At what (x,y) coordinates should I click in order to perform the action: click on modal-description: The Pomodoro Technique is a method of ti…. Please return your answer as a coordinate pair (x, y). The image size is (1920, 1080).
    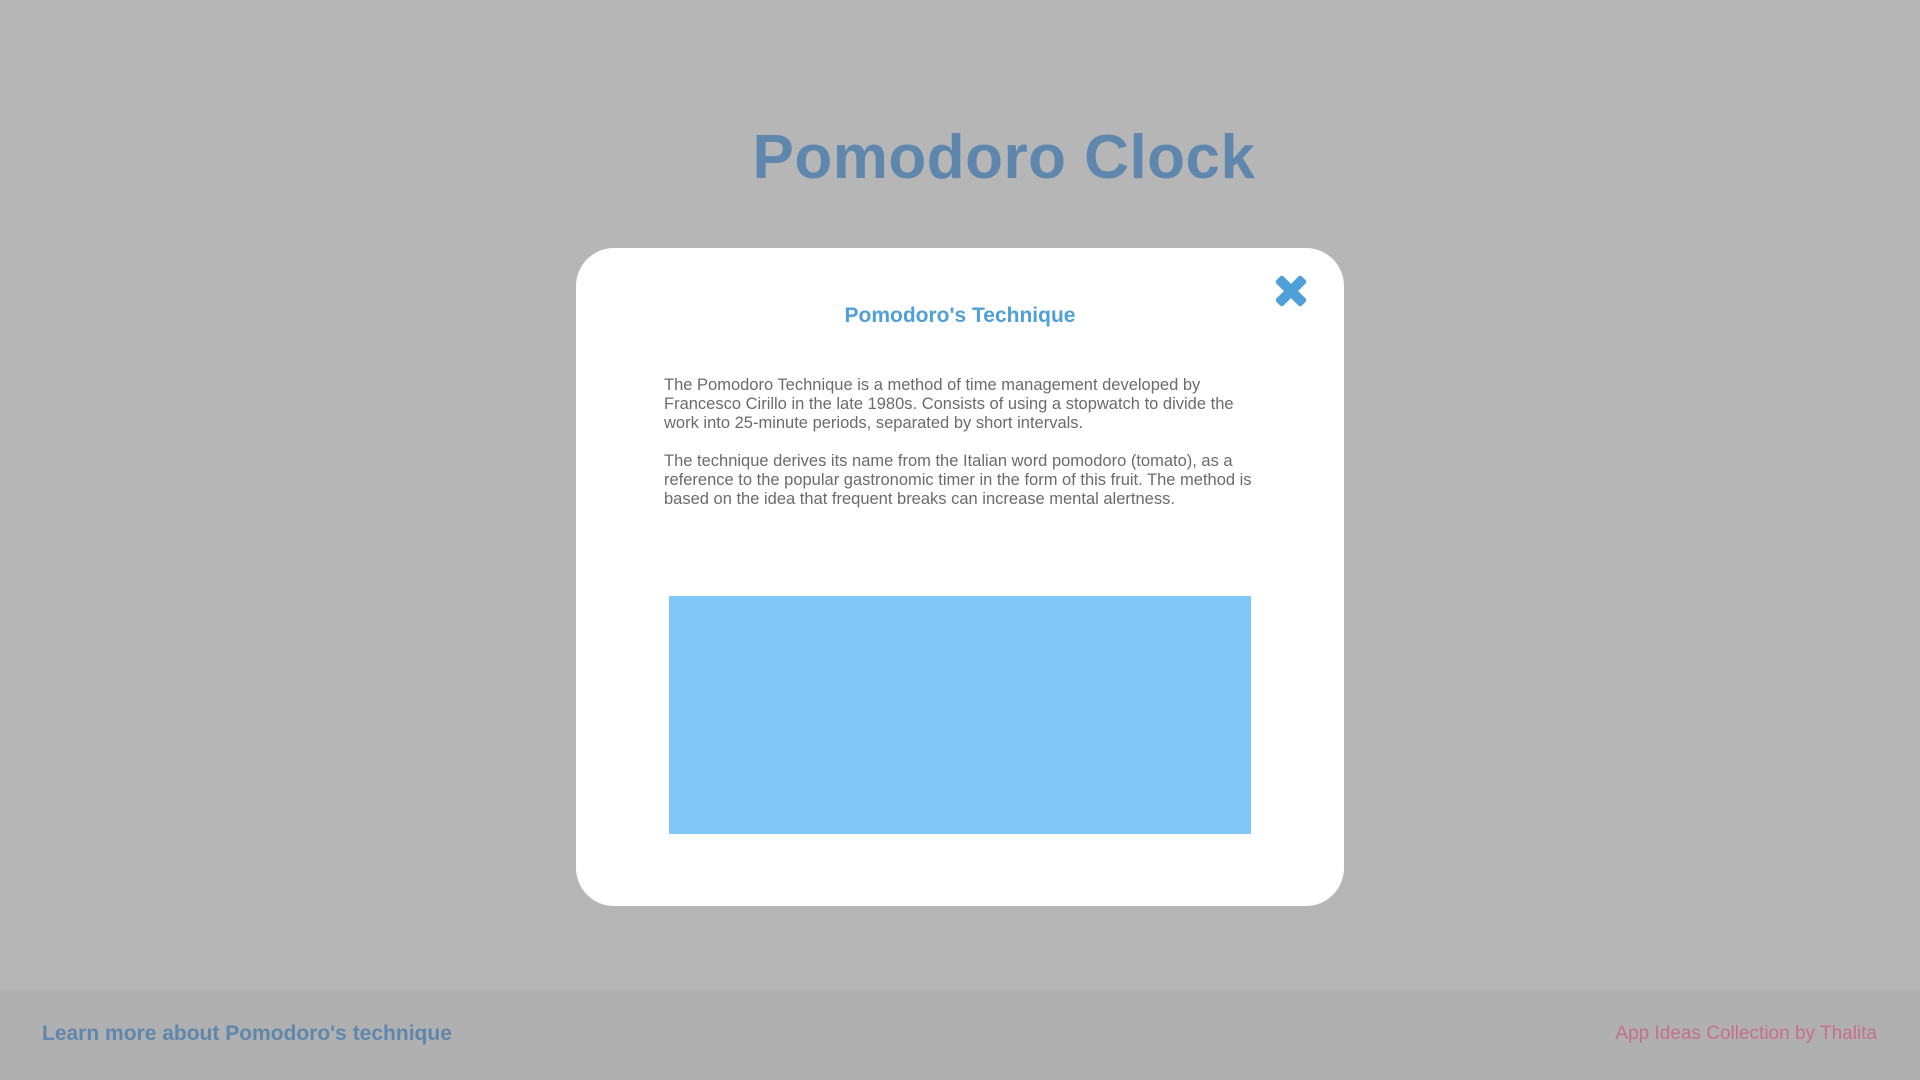
    Looking at the image, I should click on (964, 442).